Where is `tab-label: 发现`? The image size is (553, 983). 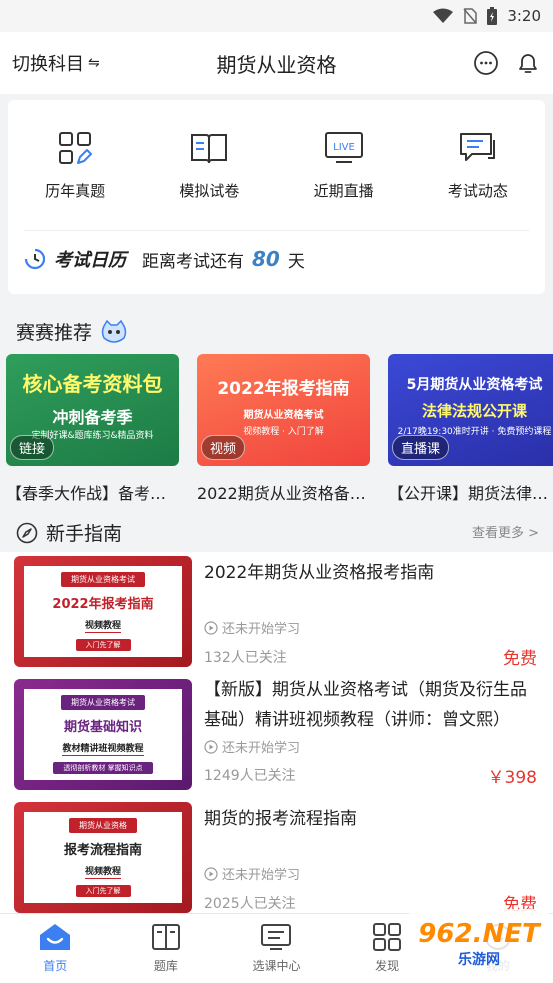
tab-label: 发现 is located at coordinates (387, 966).